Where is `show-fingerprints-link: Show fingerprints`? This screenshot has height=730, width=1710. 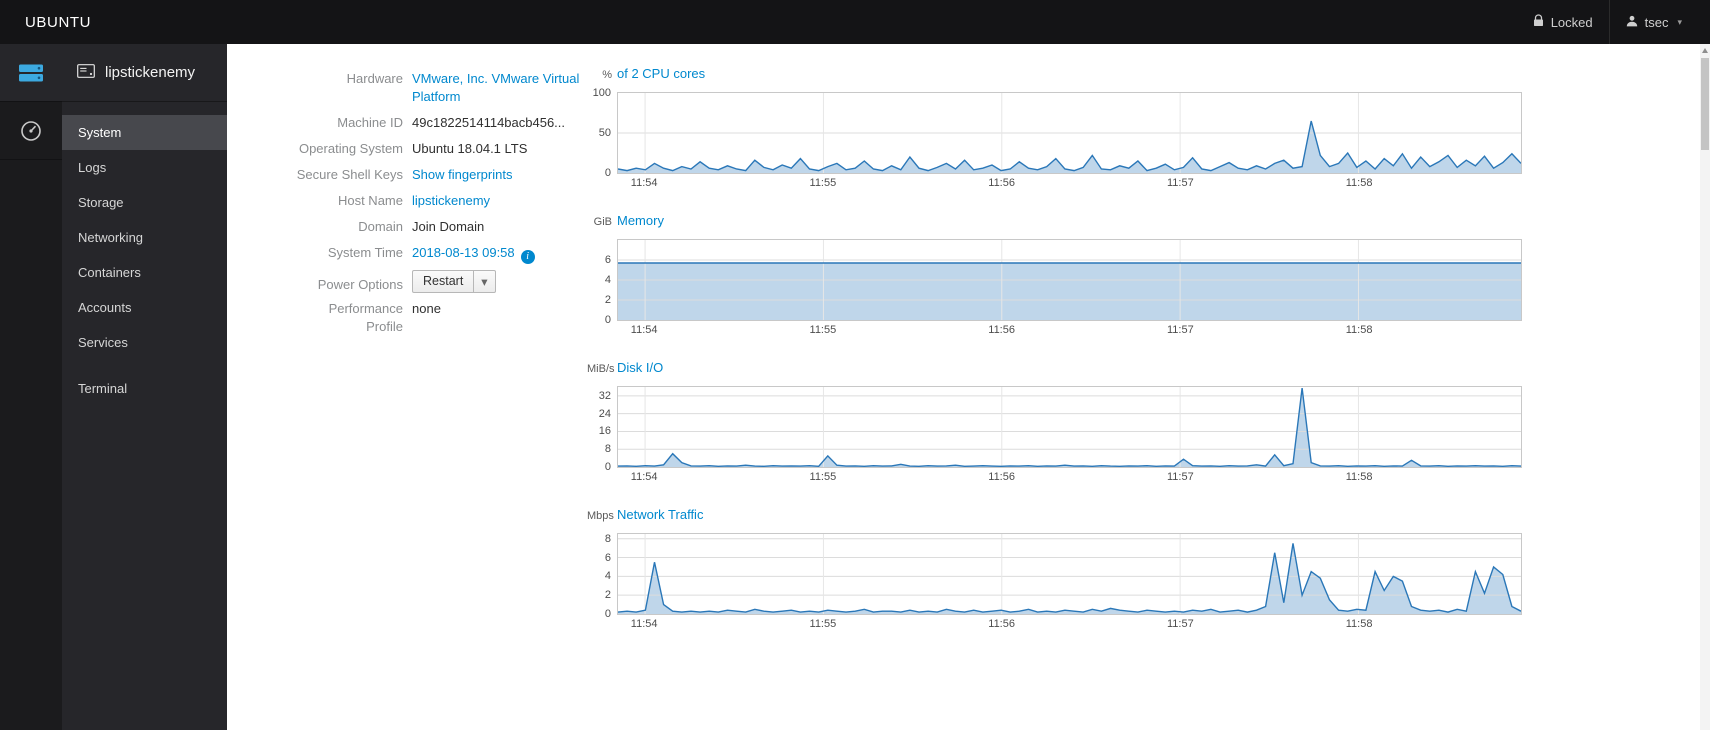
show-fingerprints-link: Show fingerprints is located at coordinates (462, 174).